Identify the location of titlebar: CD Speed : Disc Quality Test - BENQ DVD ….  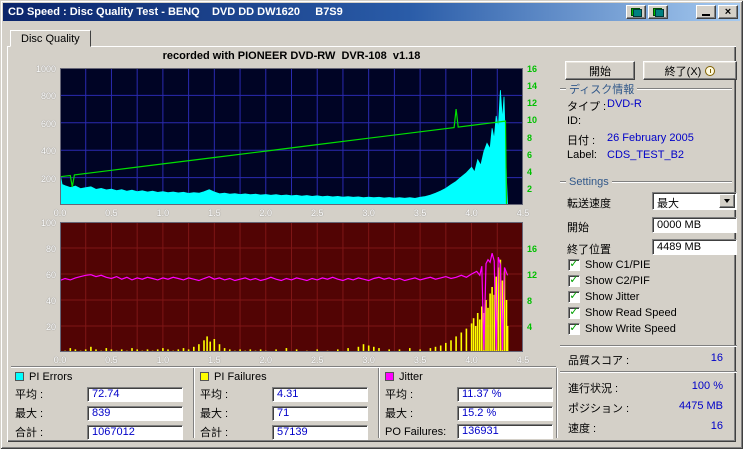
(371, 12).